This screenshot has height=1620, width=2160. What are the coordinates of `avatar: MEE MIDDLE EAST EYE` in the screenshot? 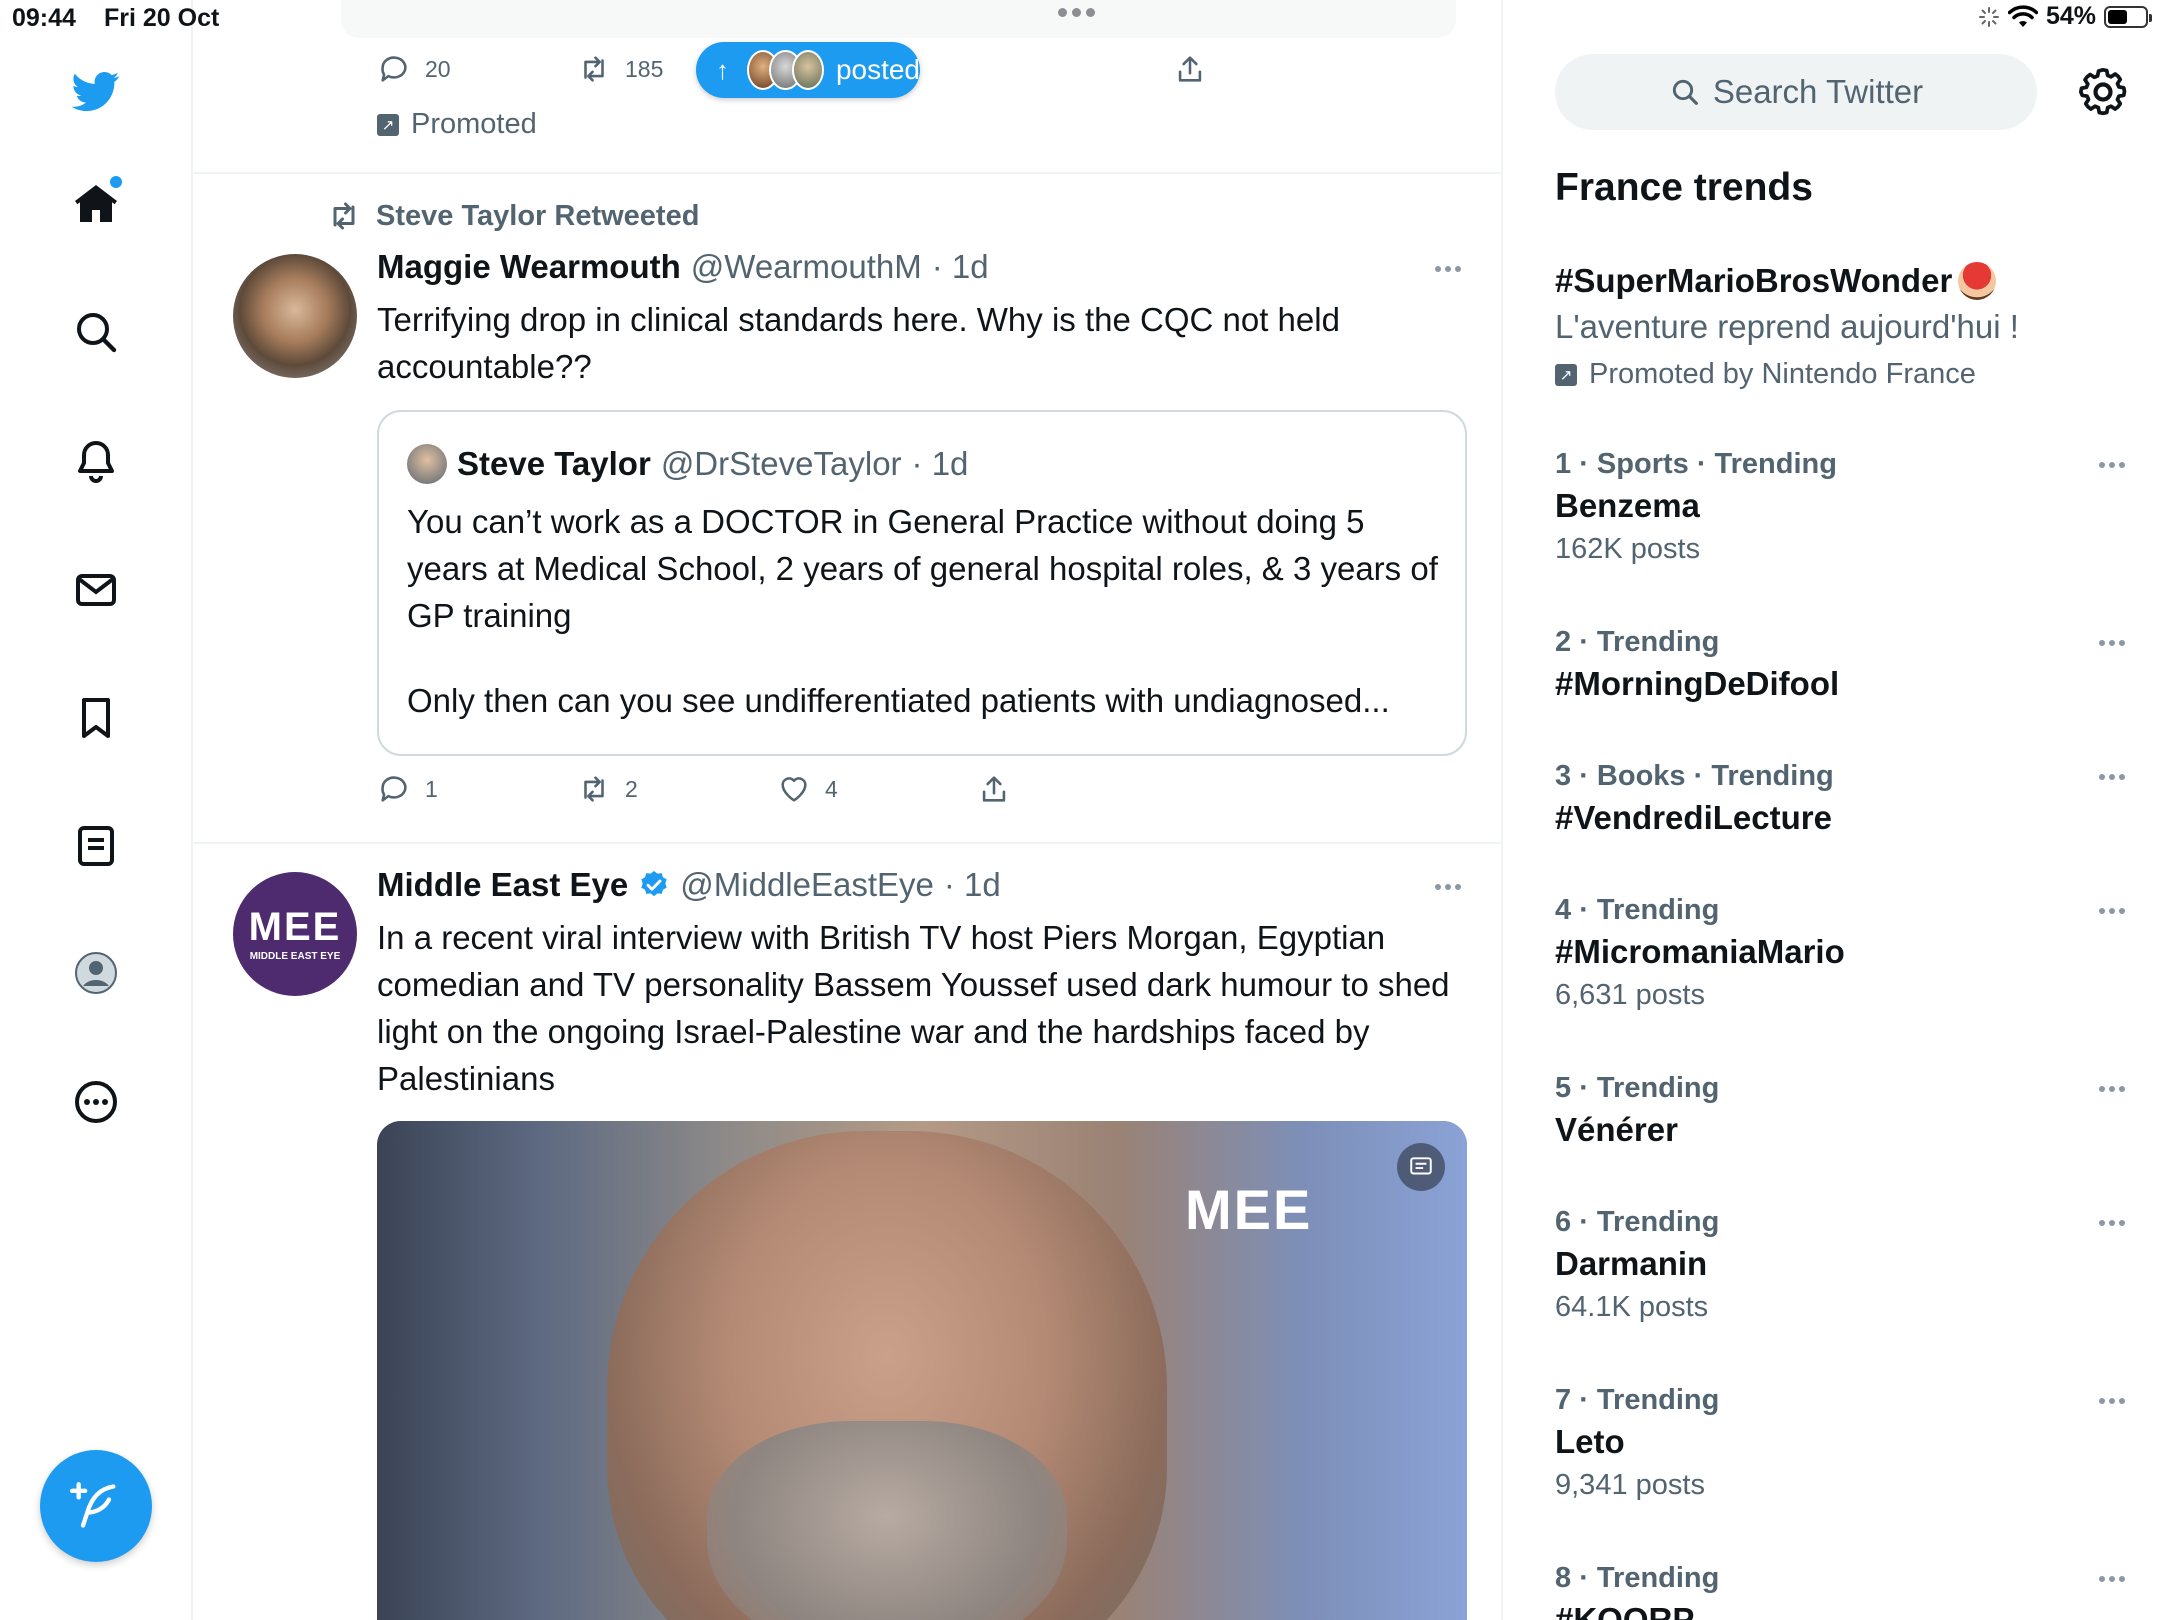 It's located at (295, 934).